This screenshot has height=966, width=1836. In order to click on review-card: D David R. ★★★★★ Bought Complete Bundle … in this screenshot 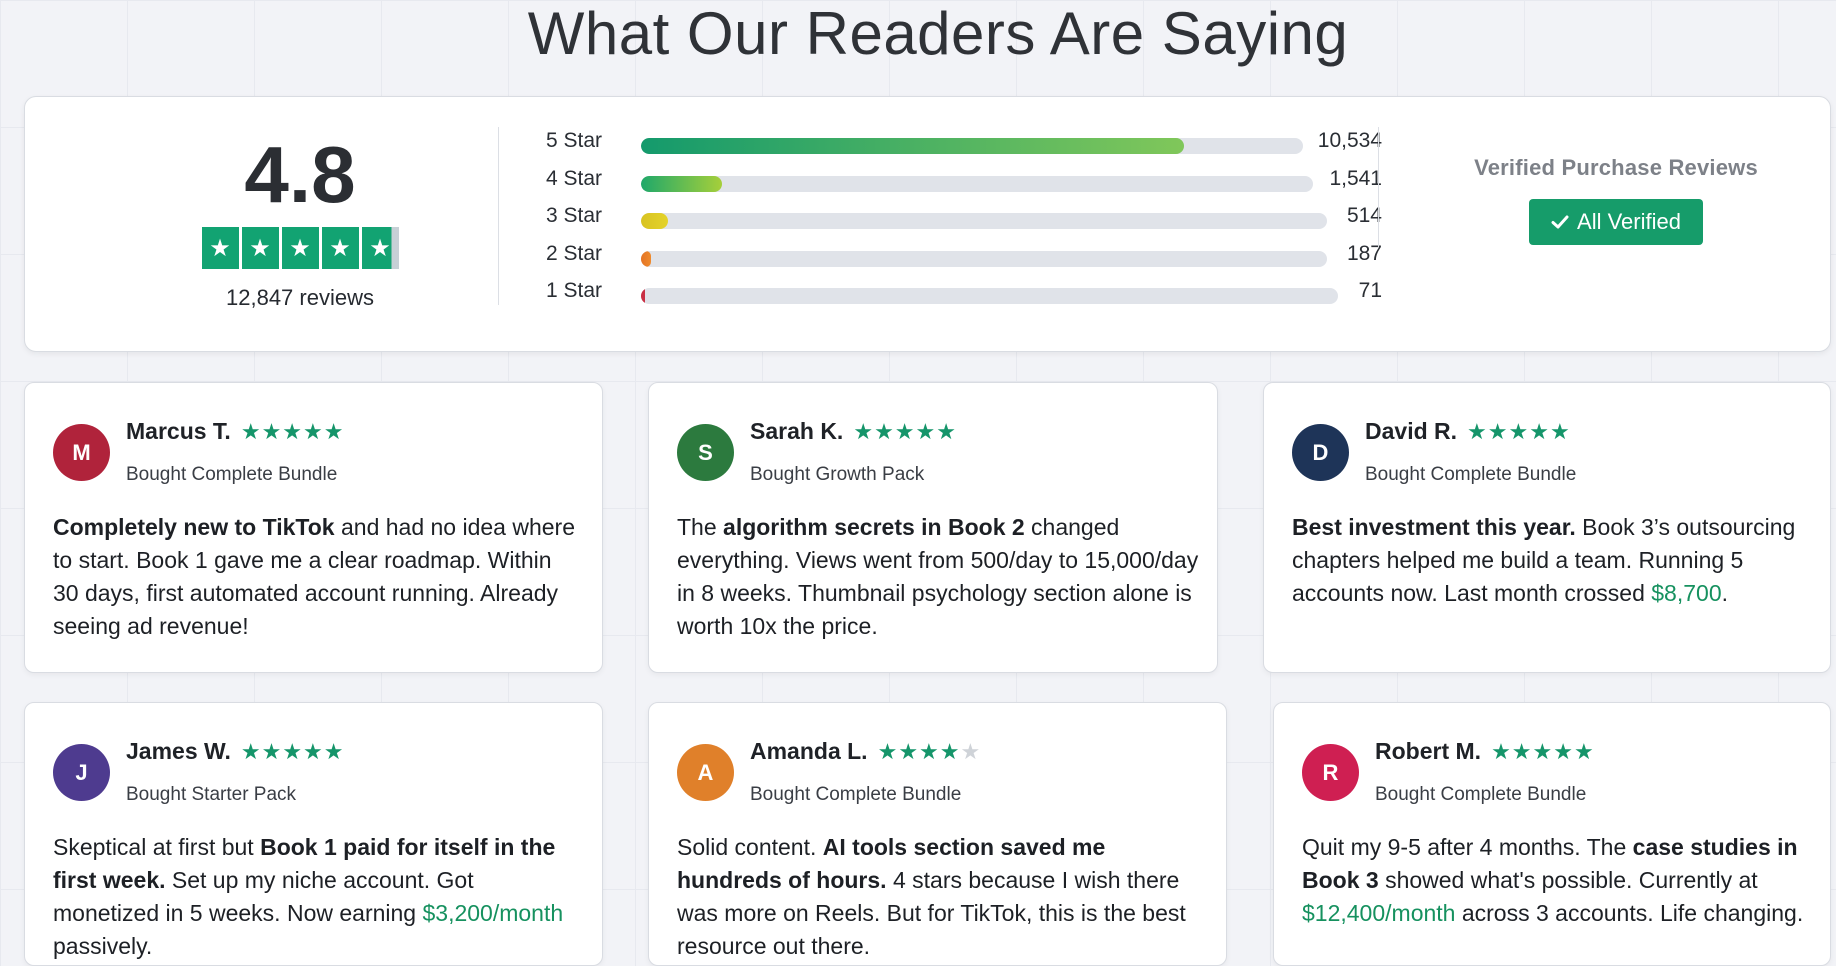, I will do `click(1547, 527)`.